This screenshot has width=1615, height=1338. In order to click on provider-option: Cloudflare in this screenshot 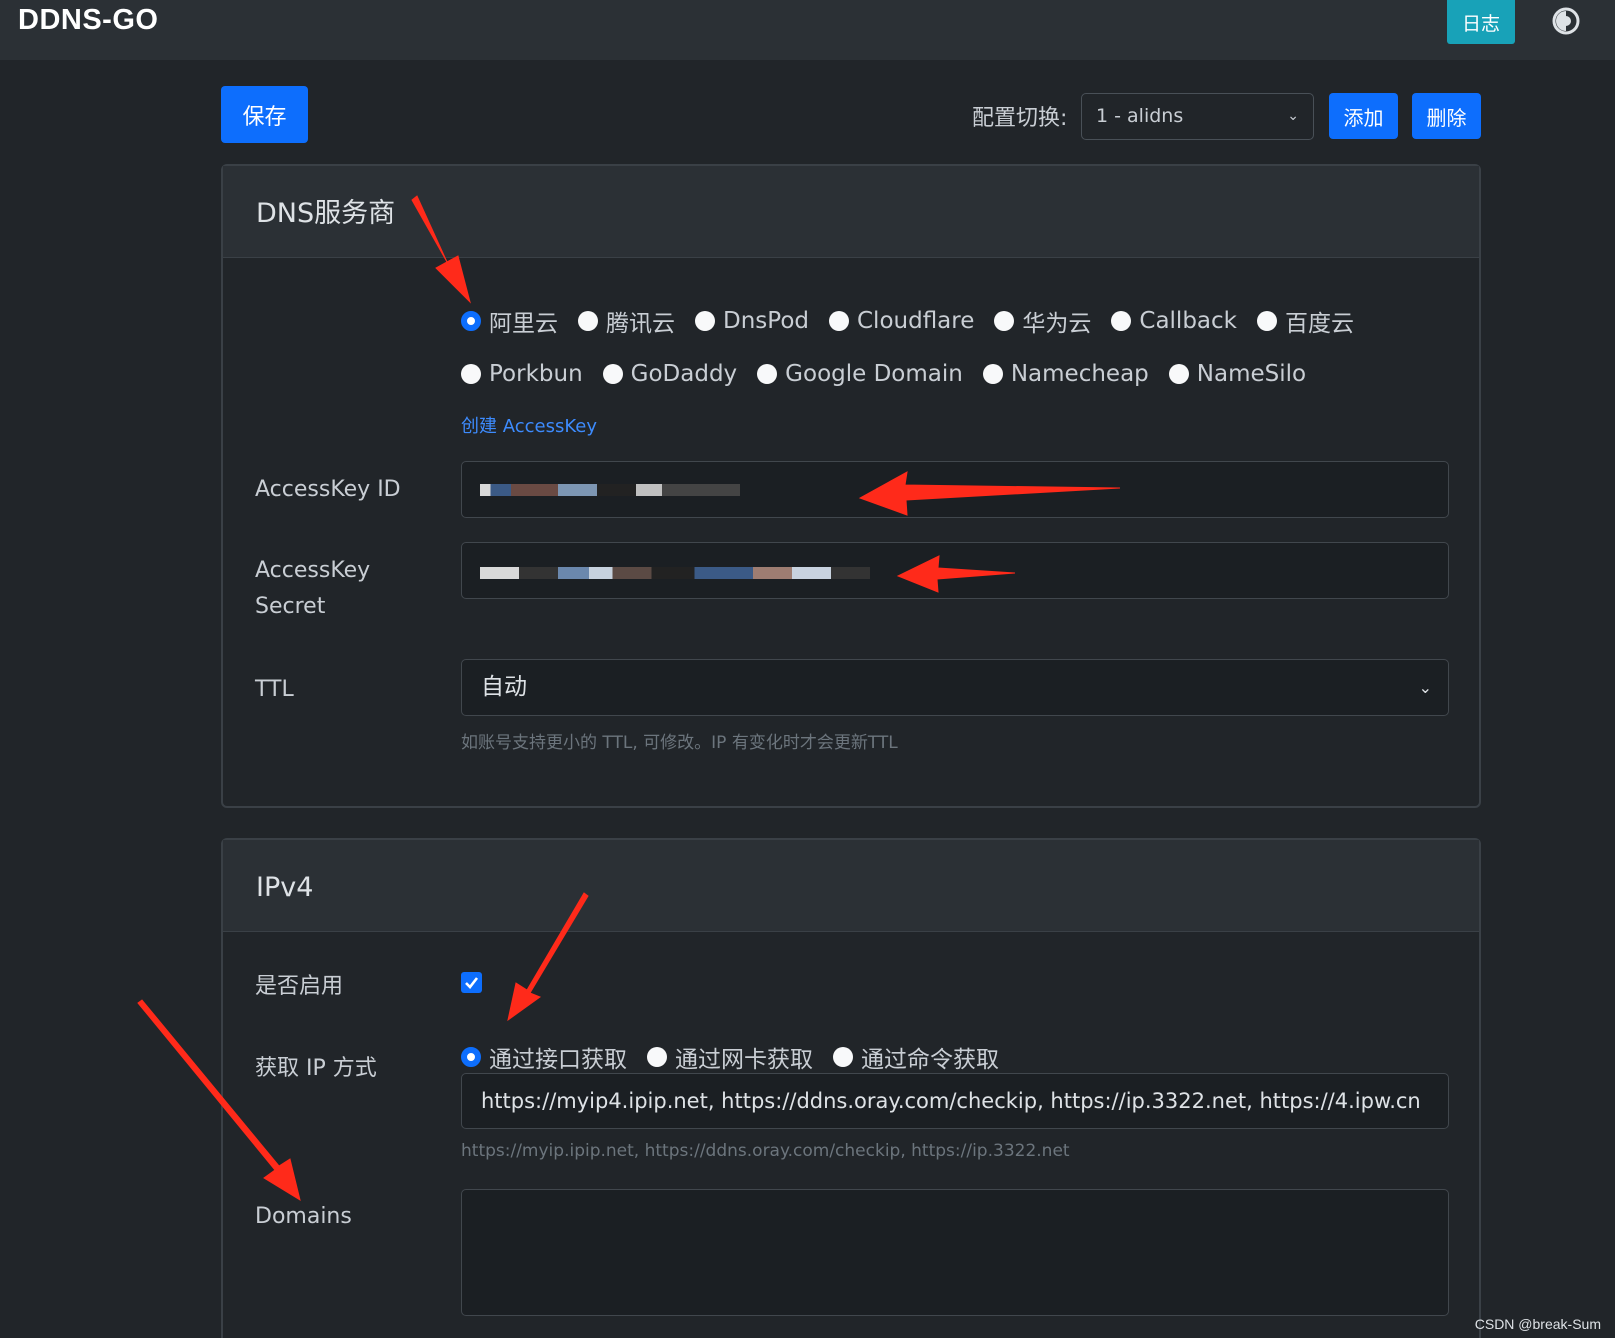, I will do `click(901, 321)`.